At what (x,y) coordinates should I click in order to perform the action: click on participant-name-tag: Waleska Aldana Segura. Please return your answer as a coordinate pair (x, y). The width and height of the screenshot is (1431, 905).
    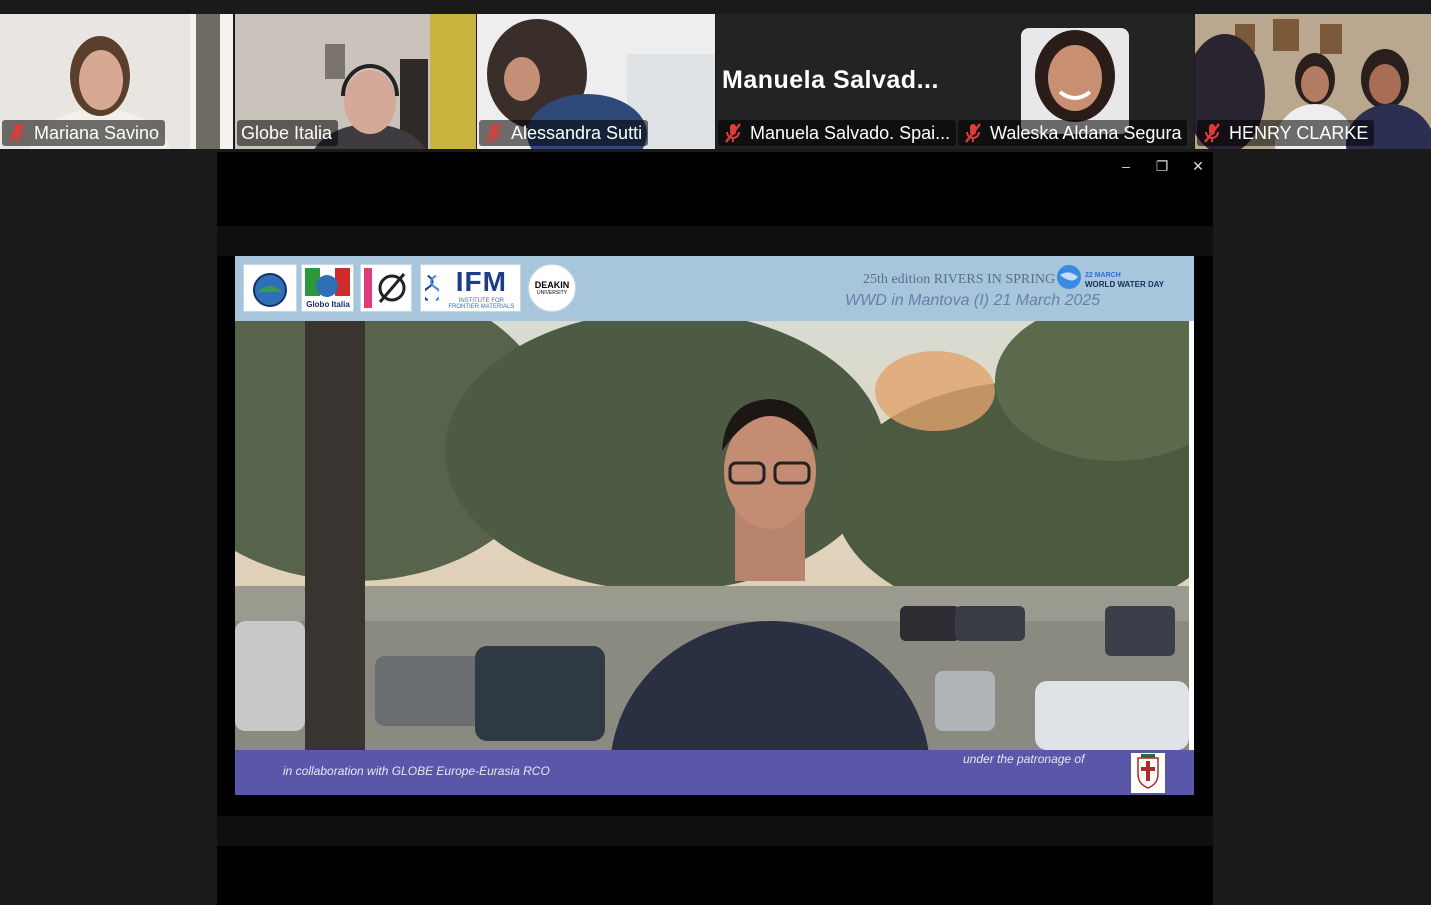
    Looking at the image, I should click on (1073, 133).